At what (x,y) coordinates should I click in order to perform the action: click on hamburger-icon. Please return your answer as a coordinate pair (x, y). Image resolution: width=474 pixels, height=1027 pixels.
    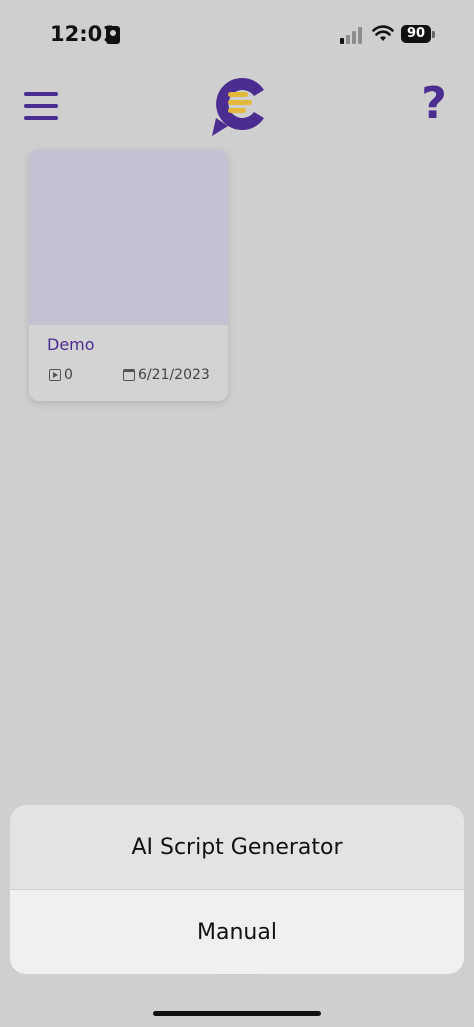
    Looking at the image, I should click on (41, 94).